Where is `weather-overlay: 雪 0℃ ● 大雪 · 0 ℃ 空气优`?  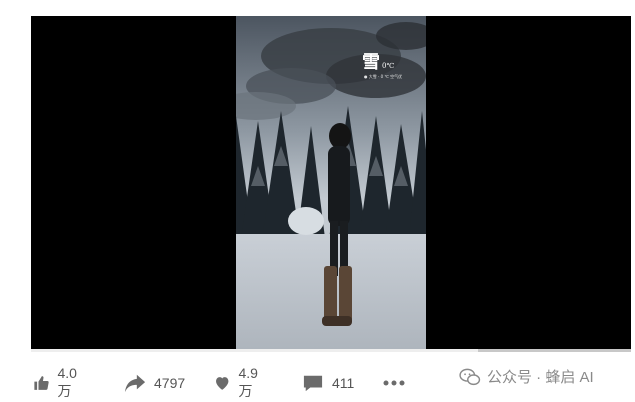
weather-overlay: 雪 0℃ ● 大雪 · 0 ℃ 空气优 is located at coordinates (382, 63).